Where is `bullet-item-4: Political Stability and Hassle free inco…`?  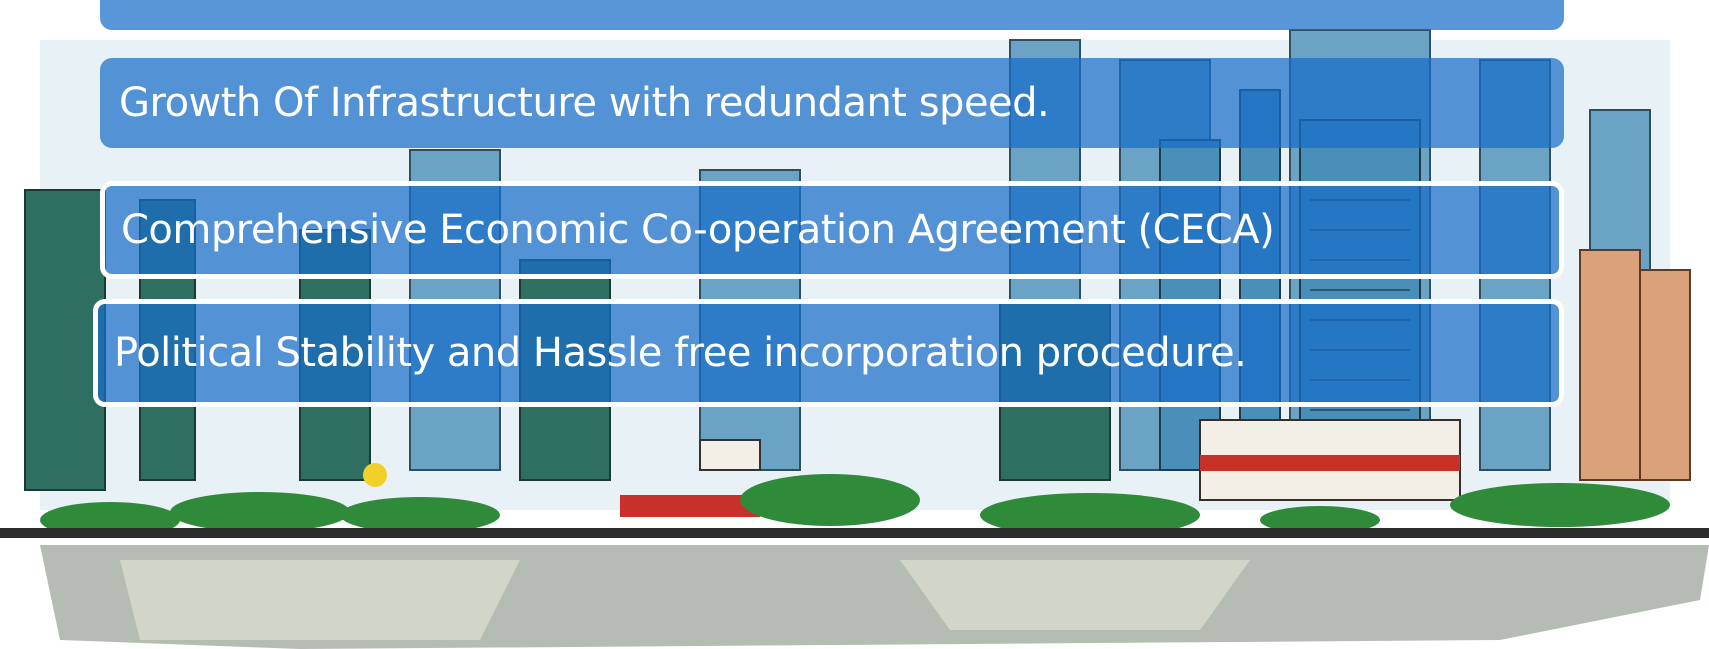
bullet-item-4: Political Stability and Hassle free inco… is located at coordinates (828, 353).